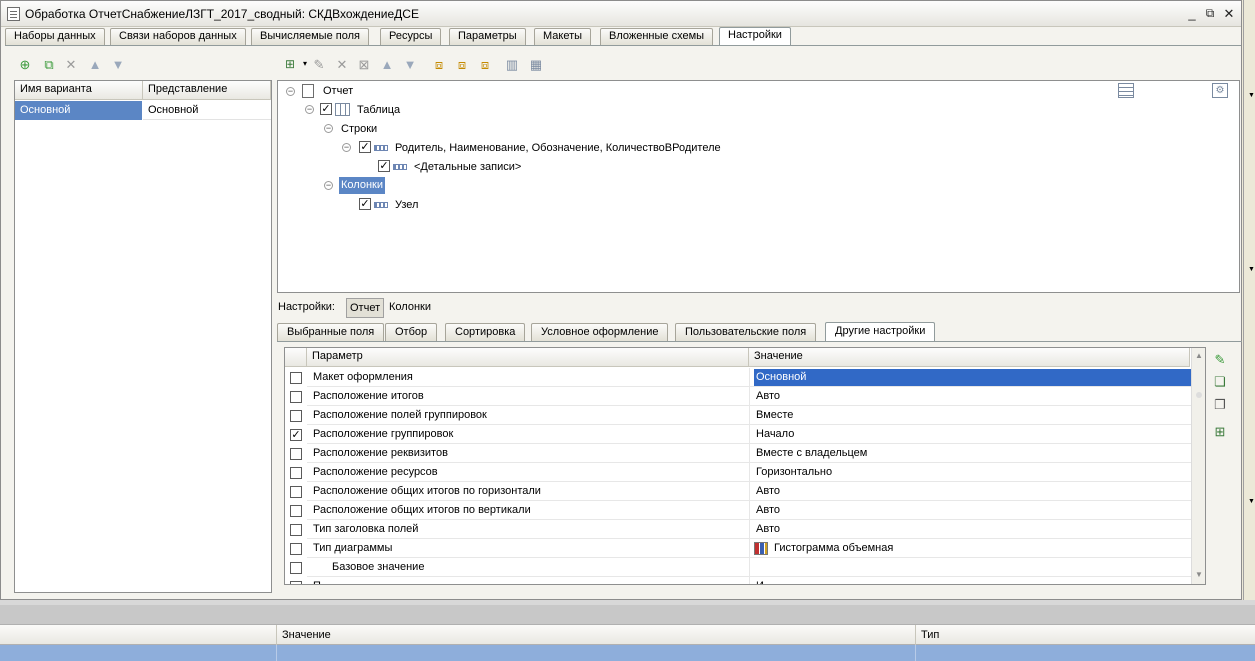  What do you see at coordinates (1220, 405) in the screenshot?
I see `uncheck-all-icon: ❐` at bounding box center [1220, 405].